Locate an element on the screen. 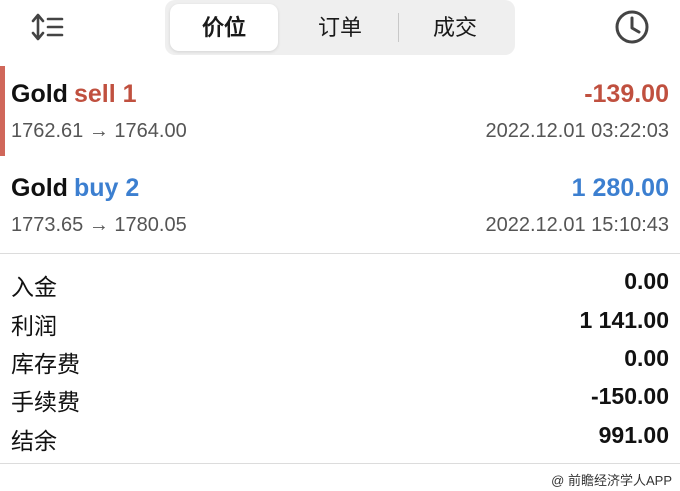 Image resolution: width=680 pixels, height=491 pixels. summary-row-profit: 利润 1 141.00 is located at coordinates (340, 322).